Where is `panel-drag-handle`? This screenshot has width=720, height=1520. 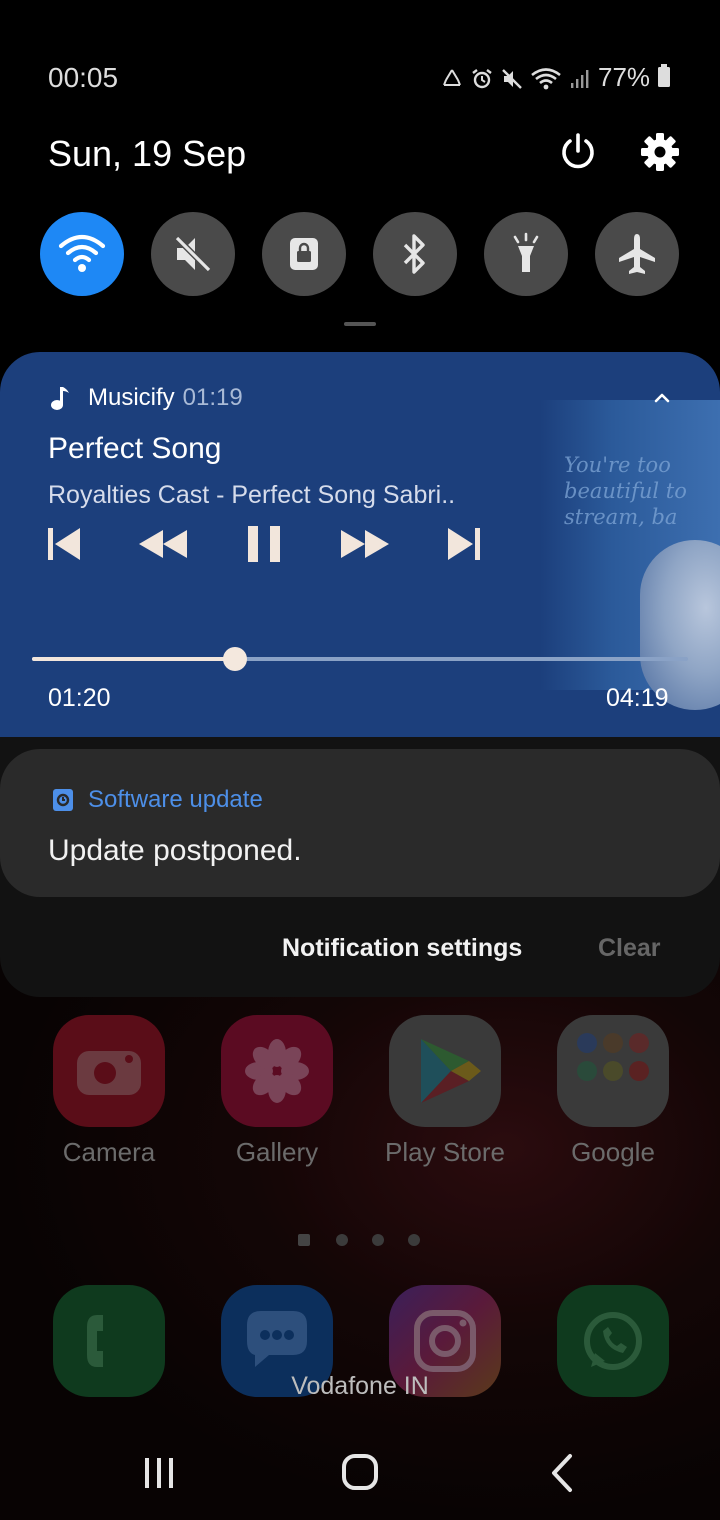
panel-drag-handle is located at coordinates (360, 324).